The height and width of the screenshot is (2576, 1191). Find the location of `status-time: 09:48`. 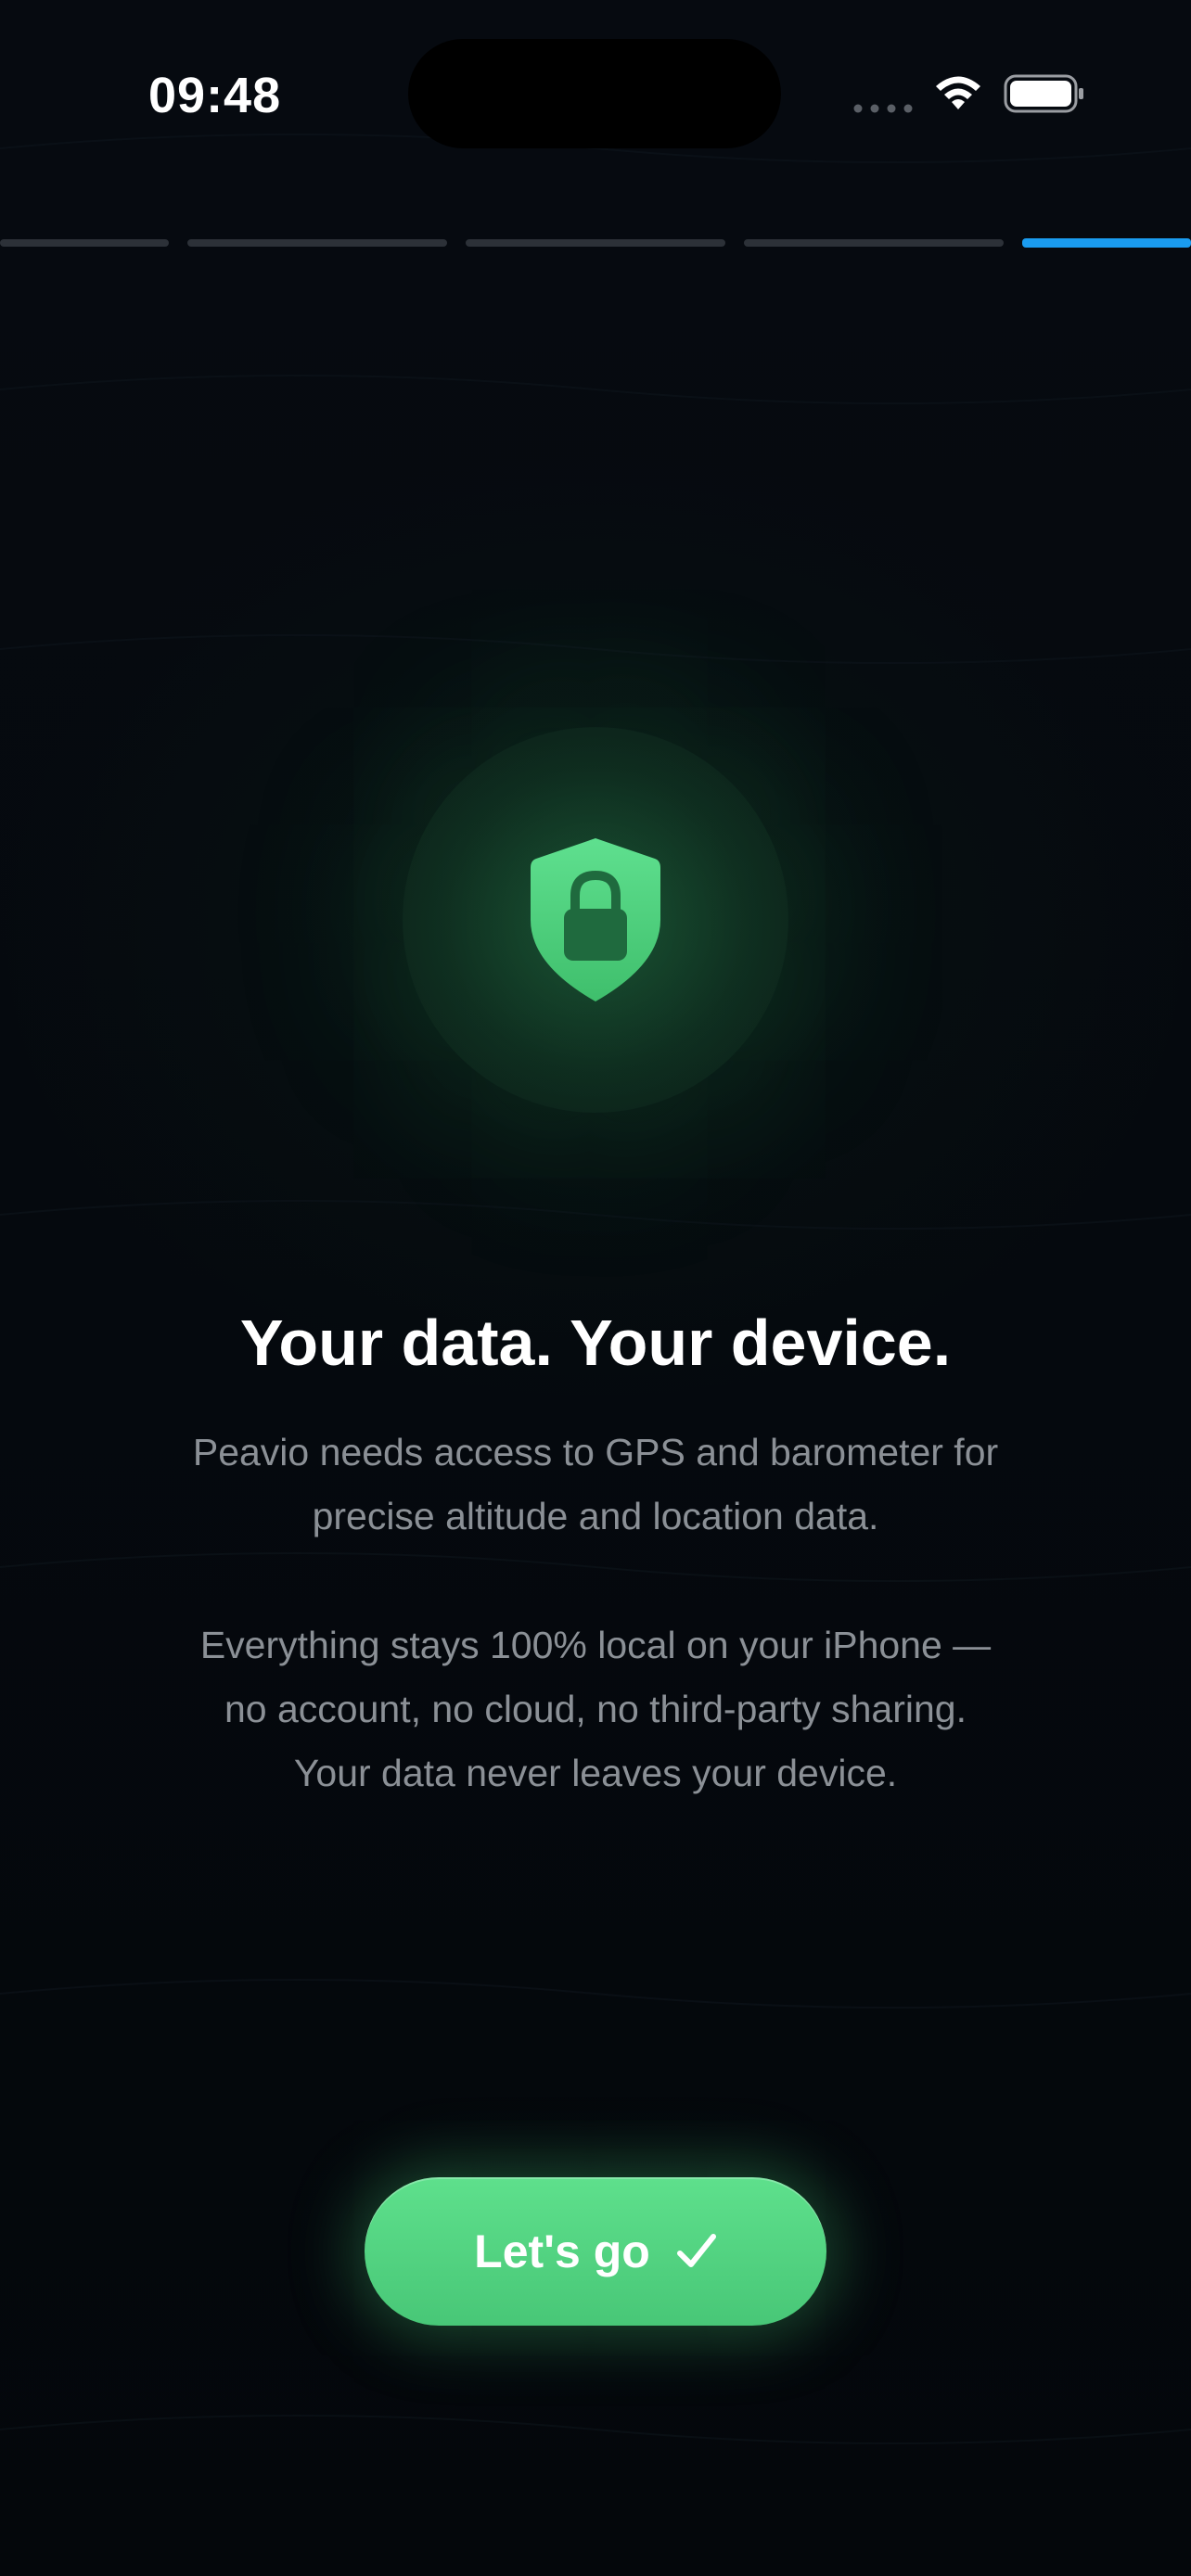

status-time: 09:48 is located at coordinates (215, 95).